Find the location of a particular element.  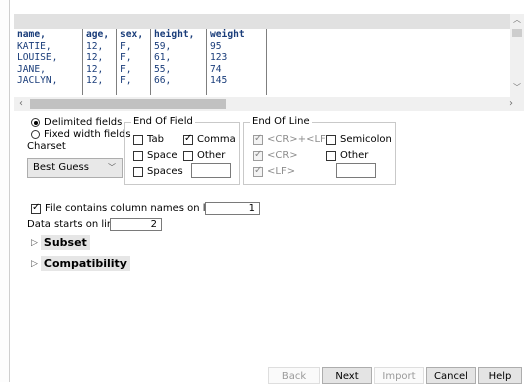

preview-cell: 145 is located at coordinates (219, 80).